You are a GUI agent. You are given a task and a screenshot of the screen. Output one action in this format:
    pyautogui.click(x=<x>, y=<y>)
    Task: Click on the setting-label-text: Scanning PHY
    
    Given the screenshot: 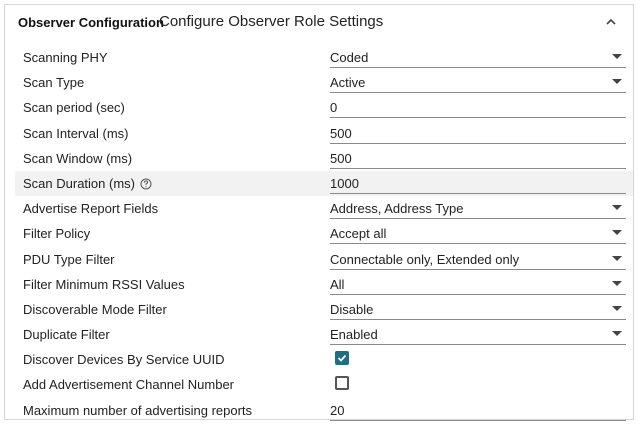 What is the action you would take?
    pyautogui.click(x=65, y=57)
    